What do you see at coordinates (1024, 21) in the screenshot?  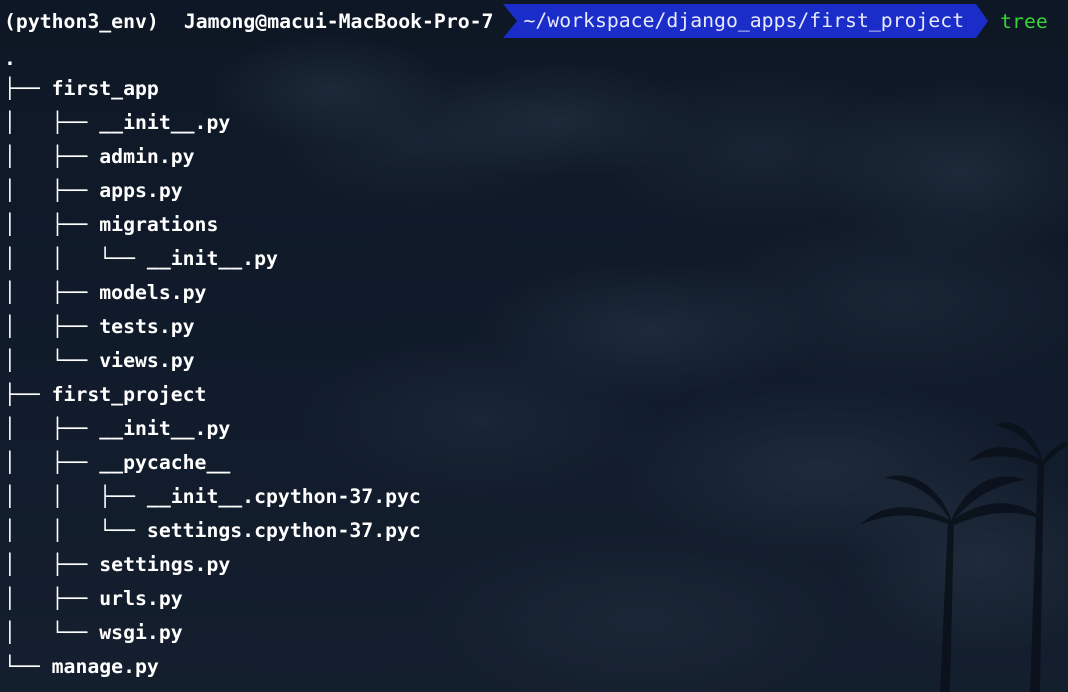 I see `typed-command: tree` at bounding box center [1024, 21].